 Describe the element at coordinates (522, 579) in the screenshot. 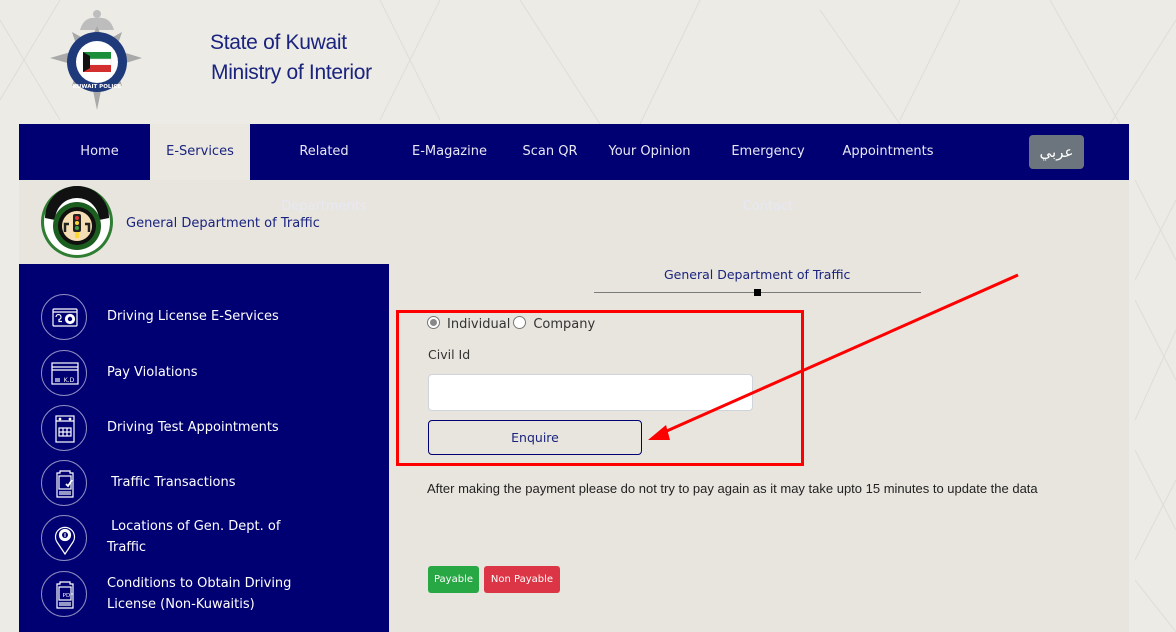

I see `non-payable-badge-button: Non Payable` at that location.